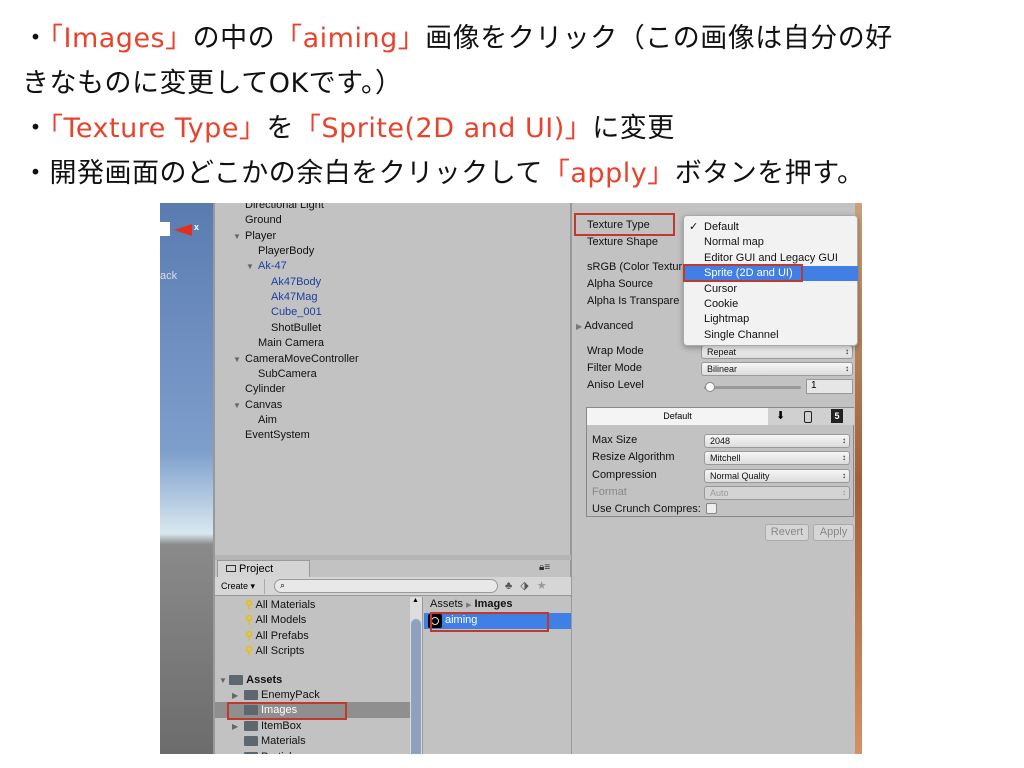 This screenshot has height=768, width=1024. What do you see at coordinates (287, 711) in the screenshot?
I see `highlight-images-folder` at bounding box center [287, 711].